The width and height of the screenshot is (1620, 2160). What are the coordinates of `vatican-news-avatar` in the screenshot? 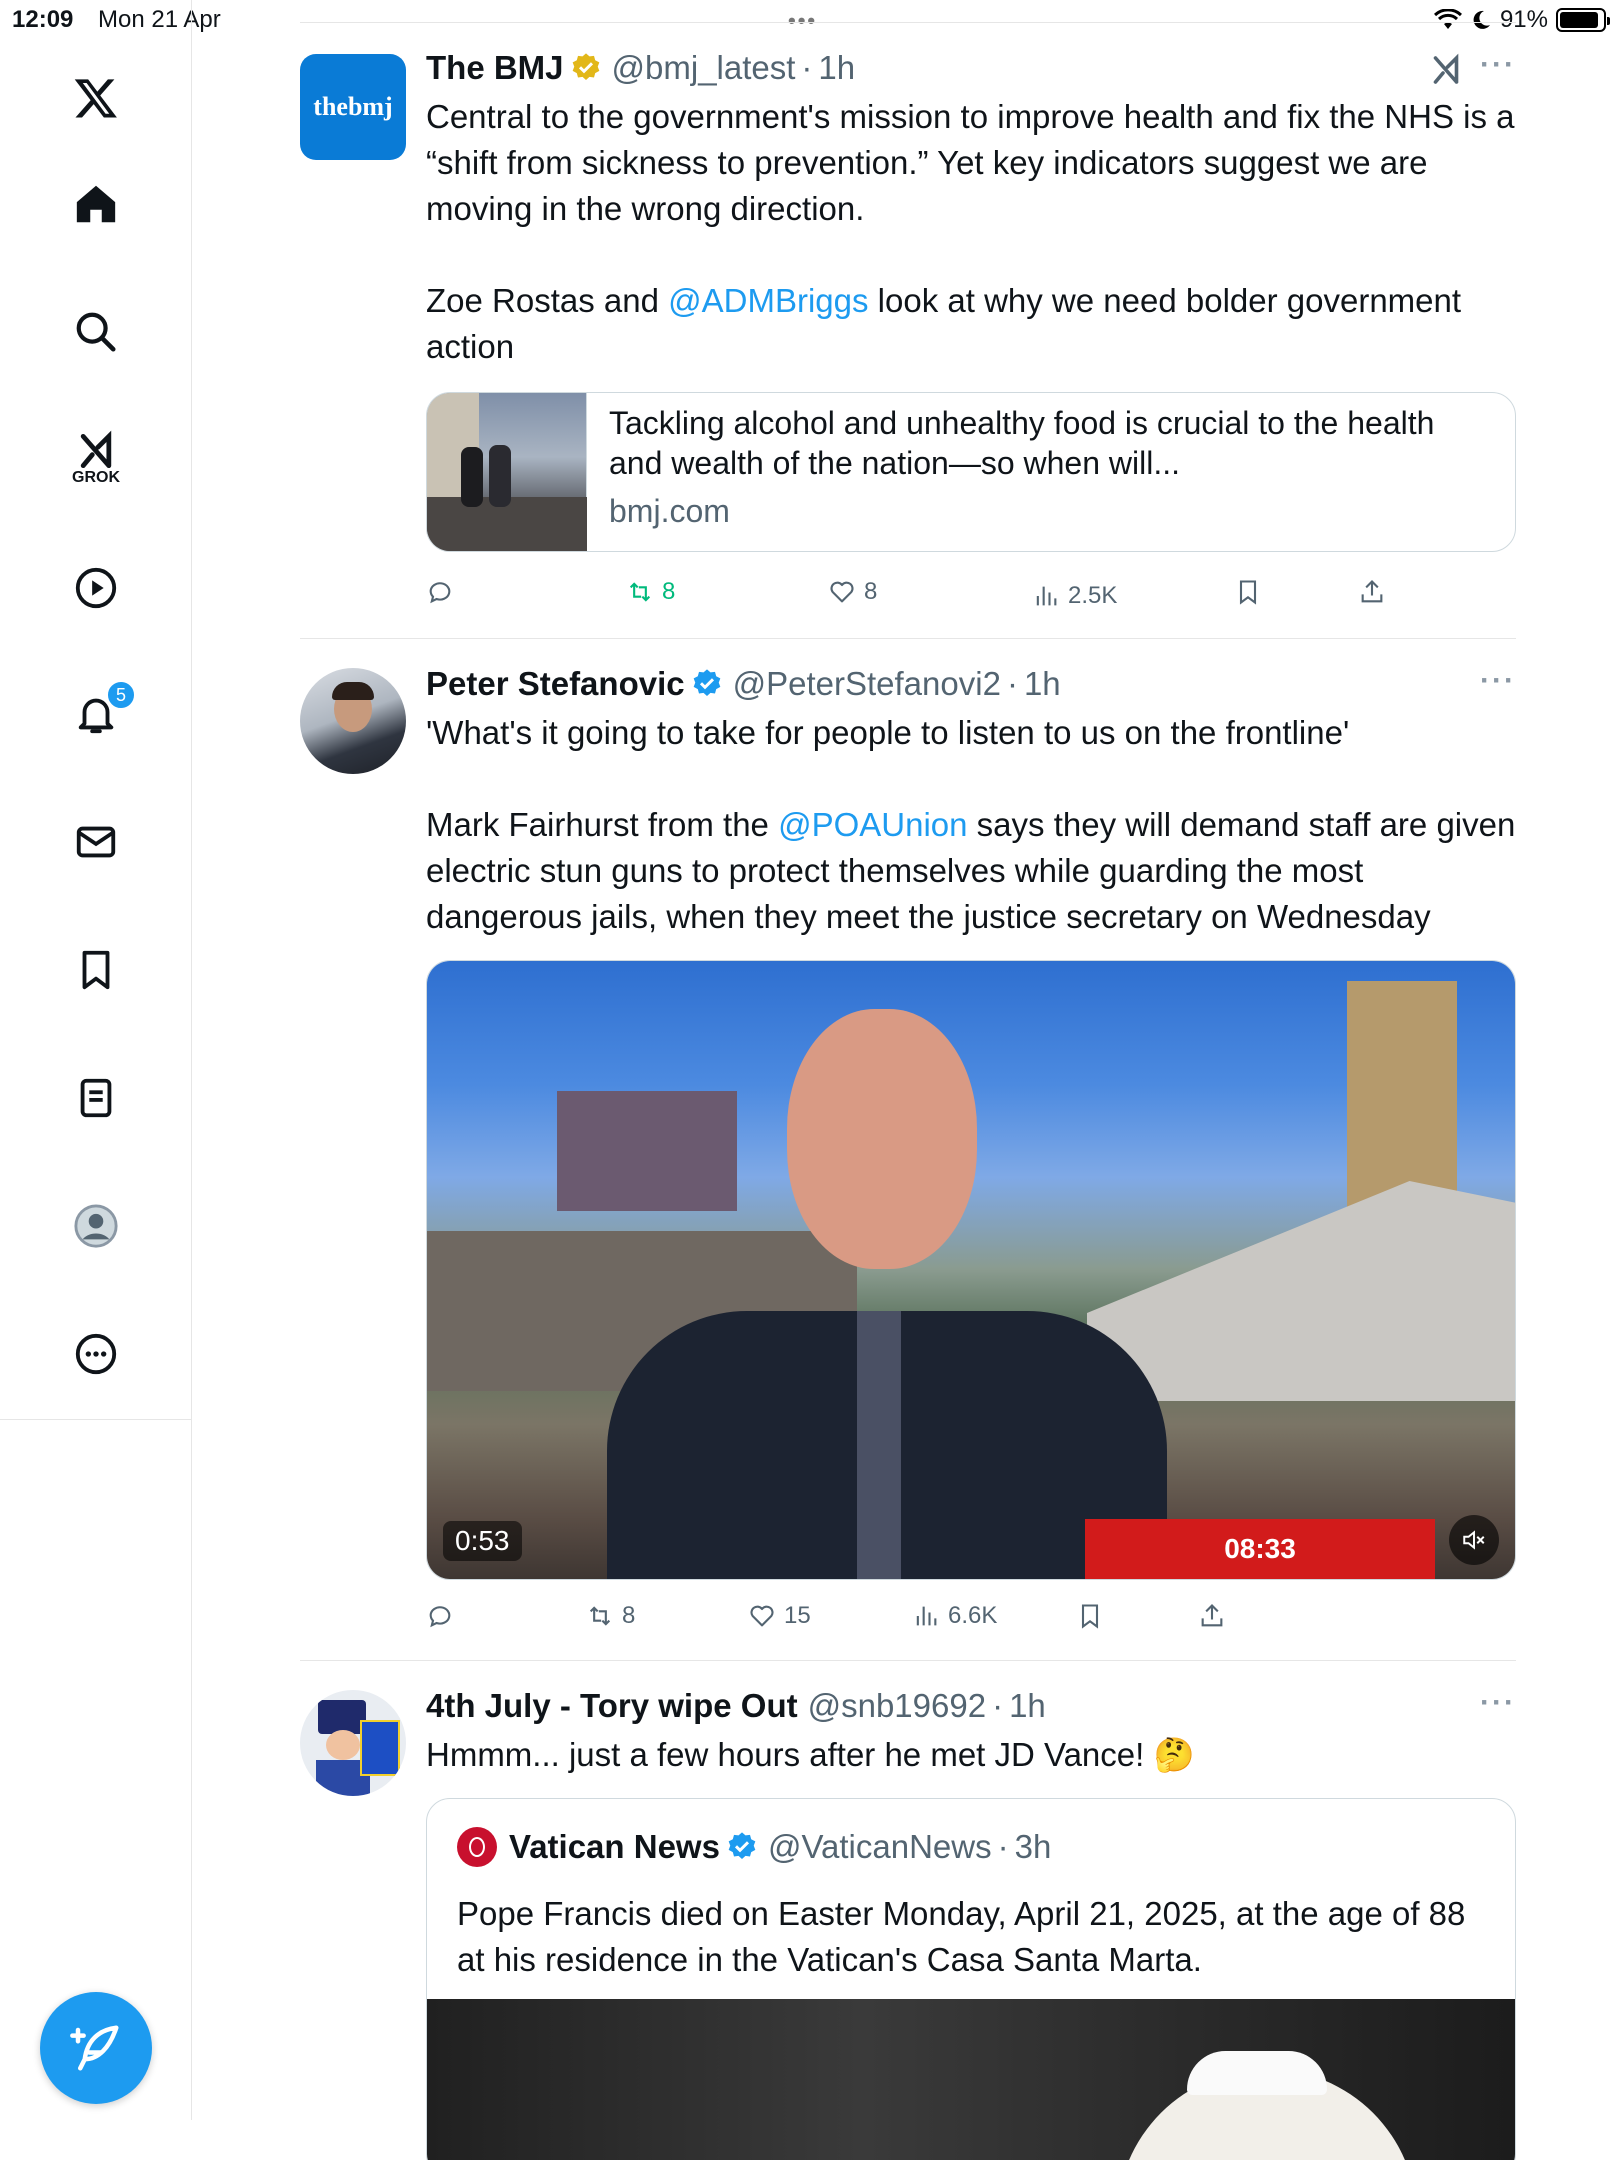 It's located at (477, 1847).